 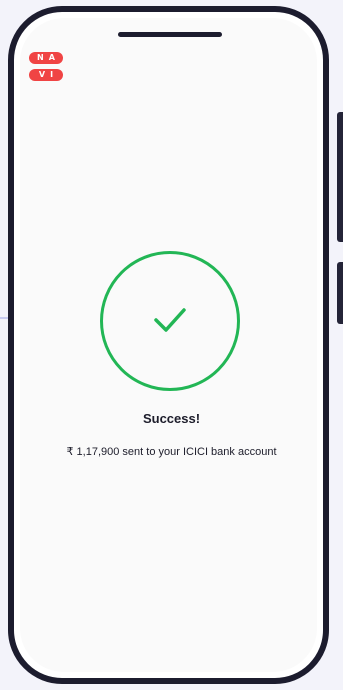 I want to click on phone-side-button-upper, so click(x=340, y=177).